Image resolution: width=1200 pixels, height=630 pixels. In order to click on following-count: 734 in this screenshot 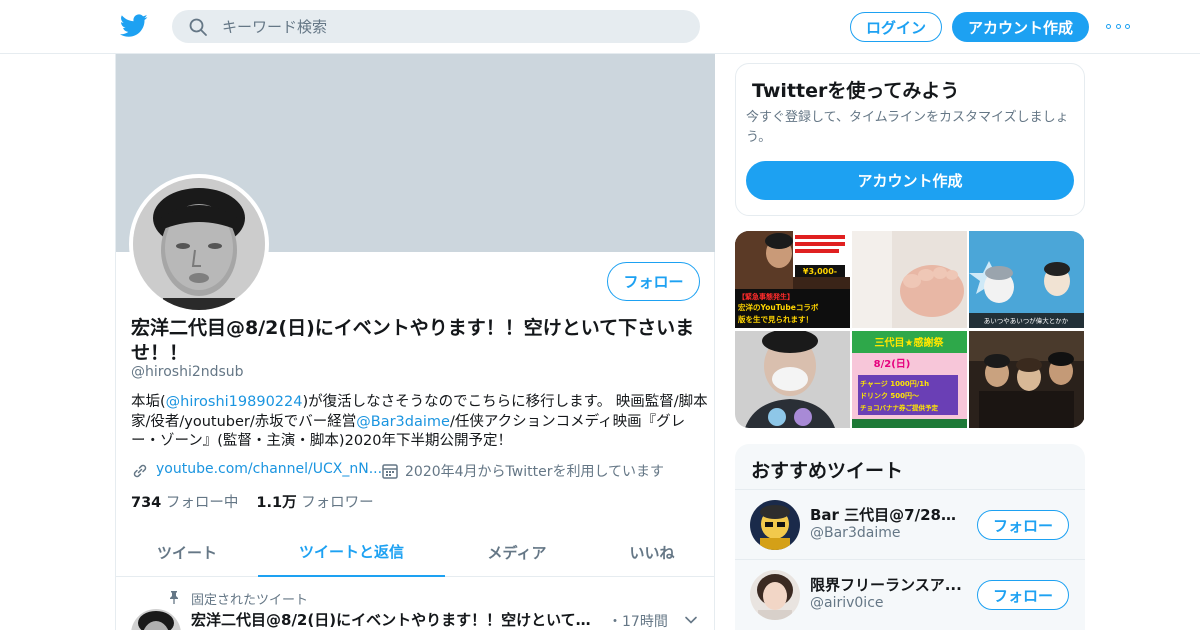, I will do `click(146, 503)`.